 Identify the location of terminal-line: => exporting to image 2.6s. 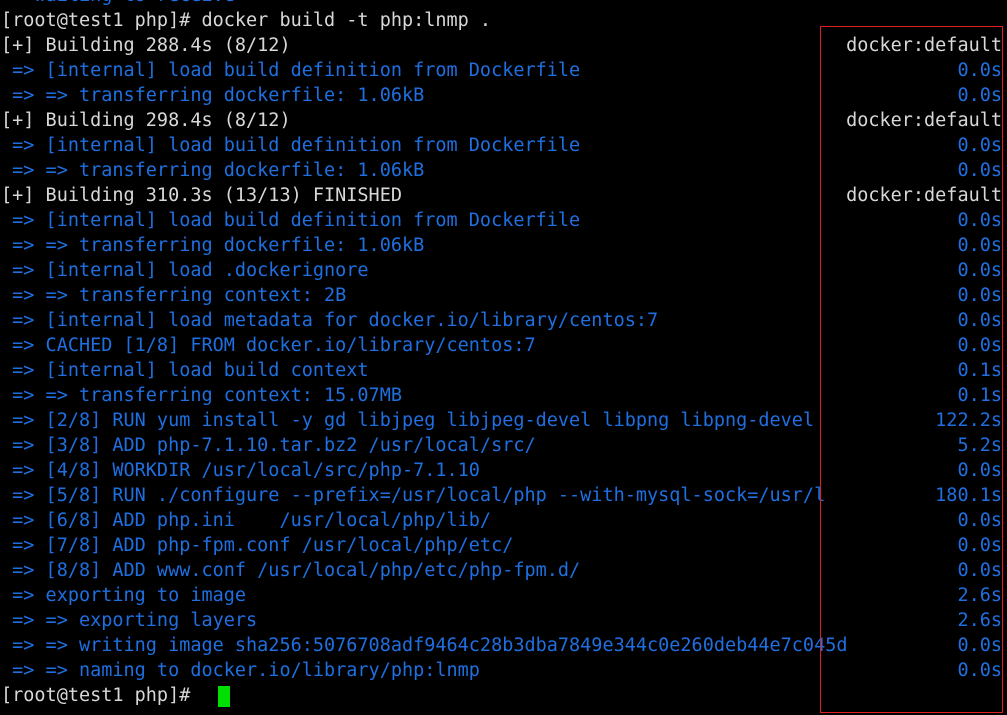
(503, 595).